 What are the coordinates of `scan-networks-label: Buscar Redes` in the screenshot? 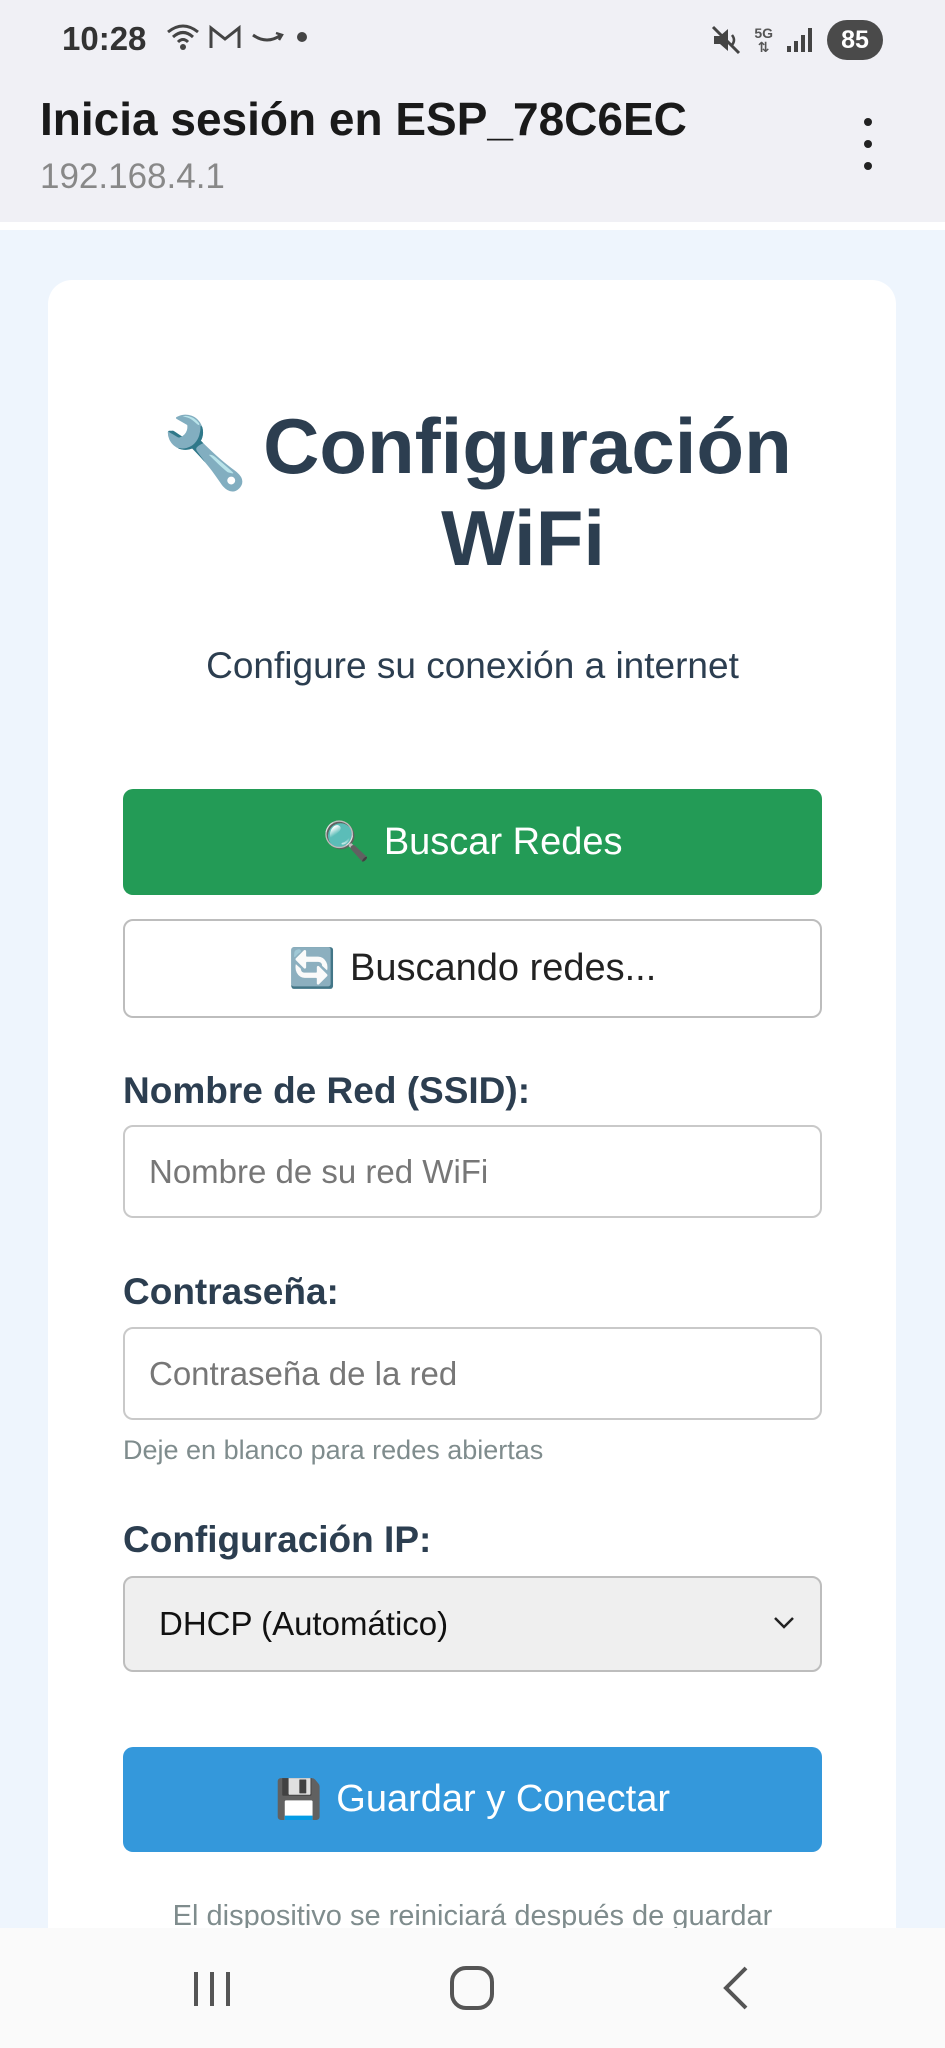 It's located at (503, 841).